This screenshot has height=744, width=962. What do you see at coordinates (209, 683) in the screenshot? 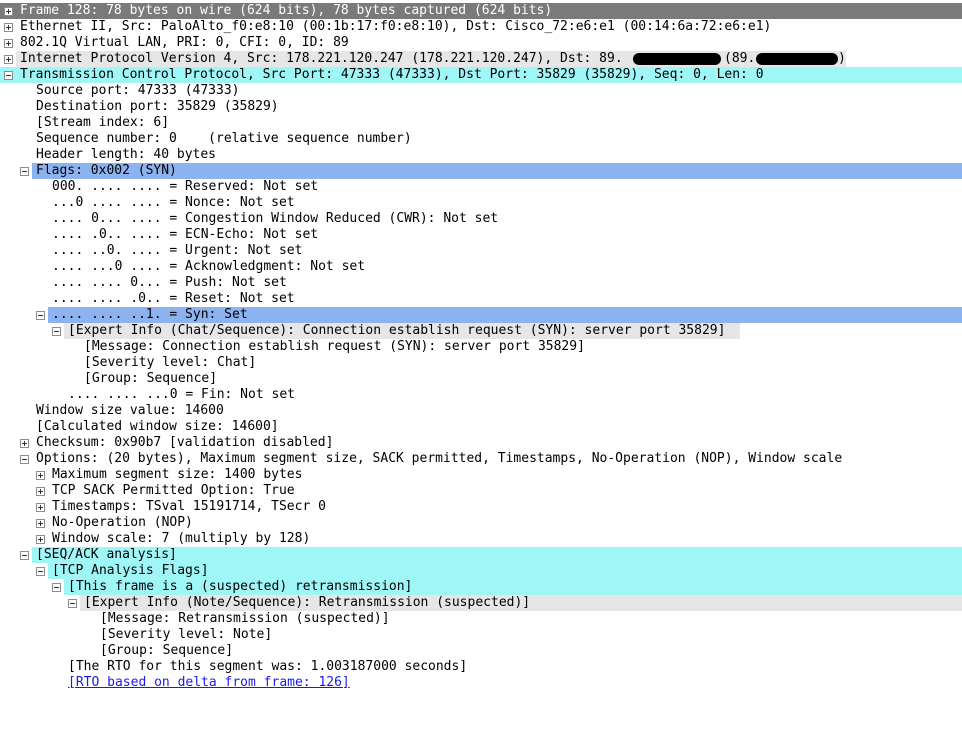
I see `rto-delta-frame-link: [RTO based on delta from frame: 126]` at bounding box center [209, 683].